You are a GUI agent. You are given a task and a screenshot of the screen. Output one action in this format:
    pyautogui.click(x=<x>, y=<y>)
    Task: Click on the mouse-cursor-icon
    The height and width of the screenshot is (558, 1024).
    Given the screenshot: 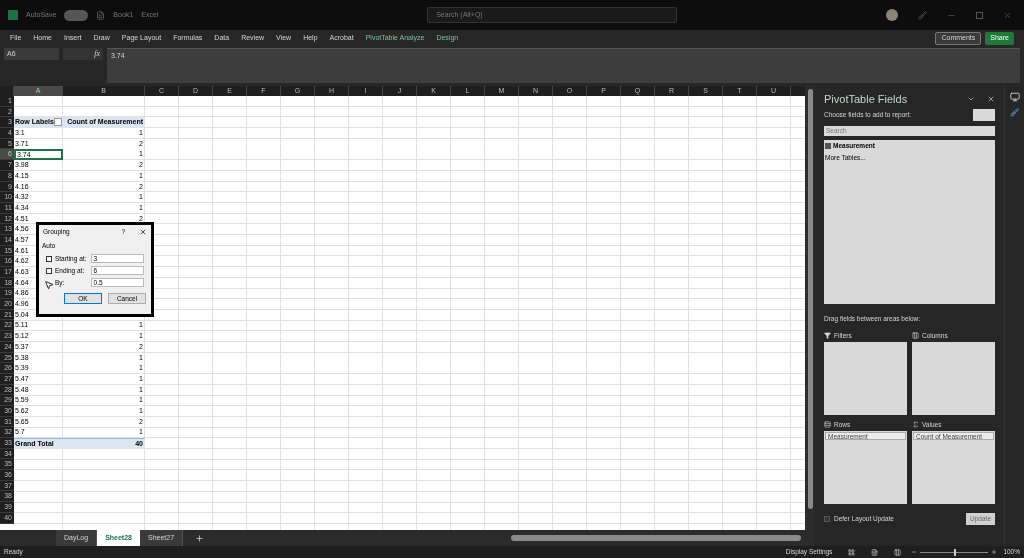 What is the action you would take?
    pyautogui.click(x=49, y=285)
    